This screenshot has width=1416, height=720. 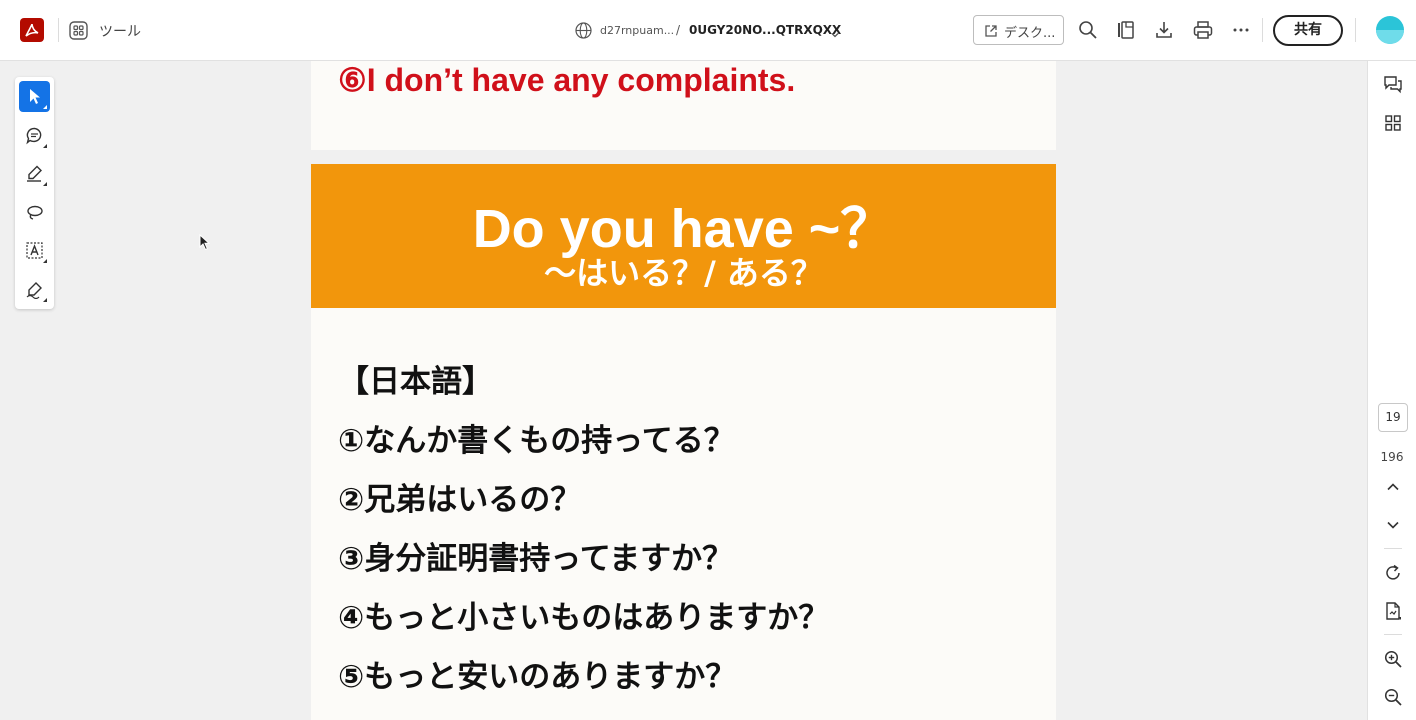 I want to click on open-external-icon, so click(x=991, y=31).